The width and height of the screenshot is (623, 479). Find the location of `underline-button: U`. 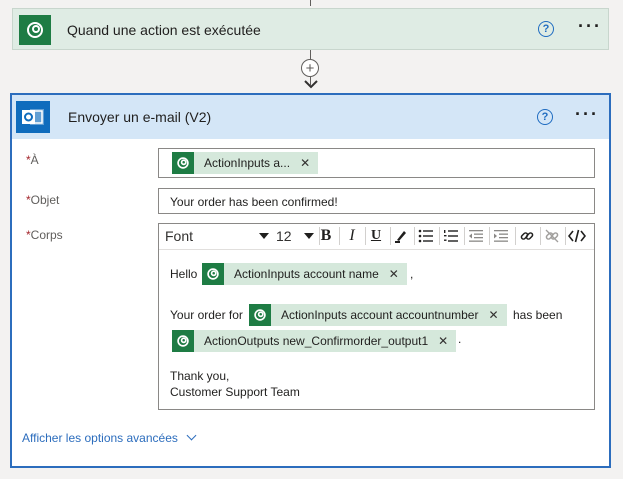

underline-button: U is located at coordinates (376, 236).